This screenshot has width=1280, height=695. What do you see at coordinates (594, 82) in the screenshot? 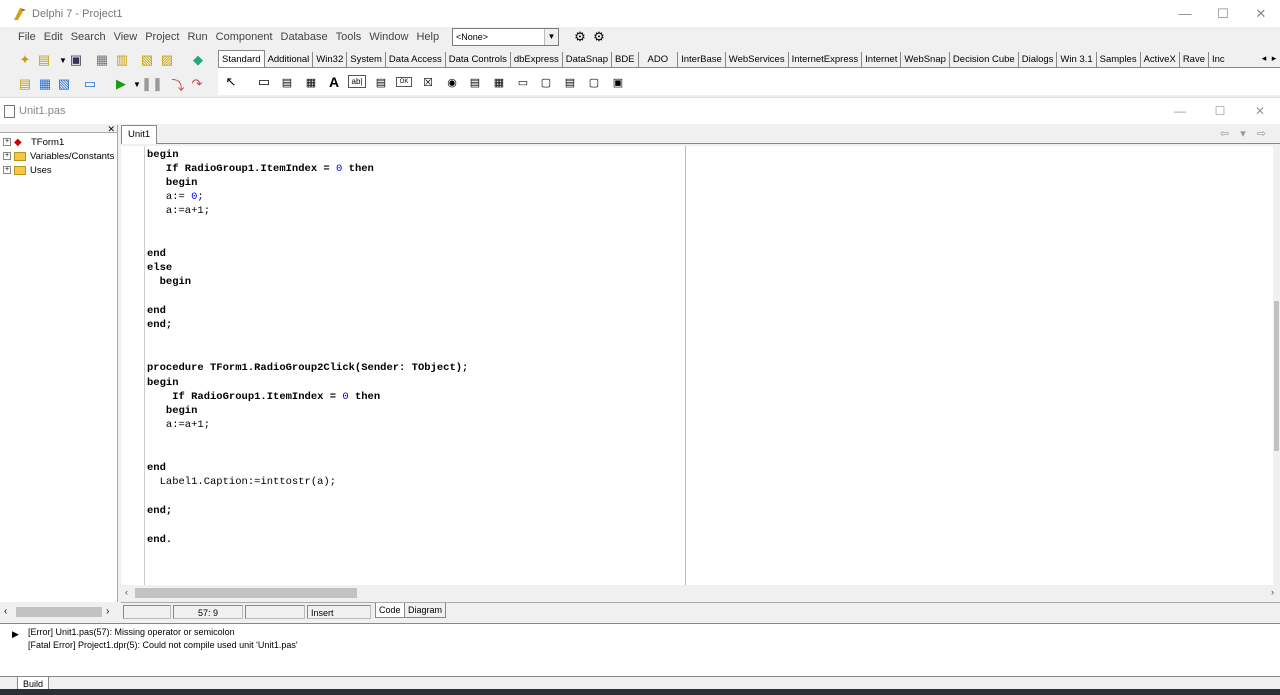
I see `panel-icon: ▢` at bounding box center [594, 82].